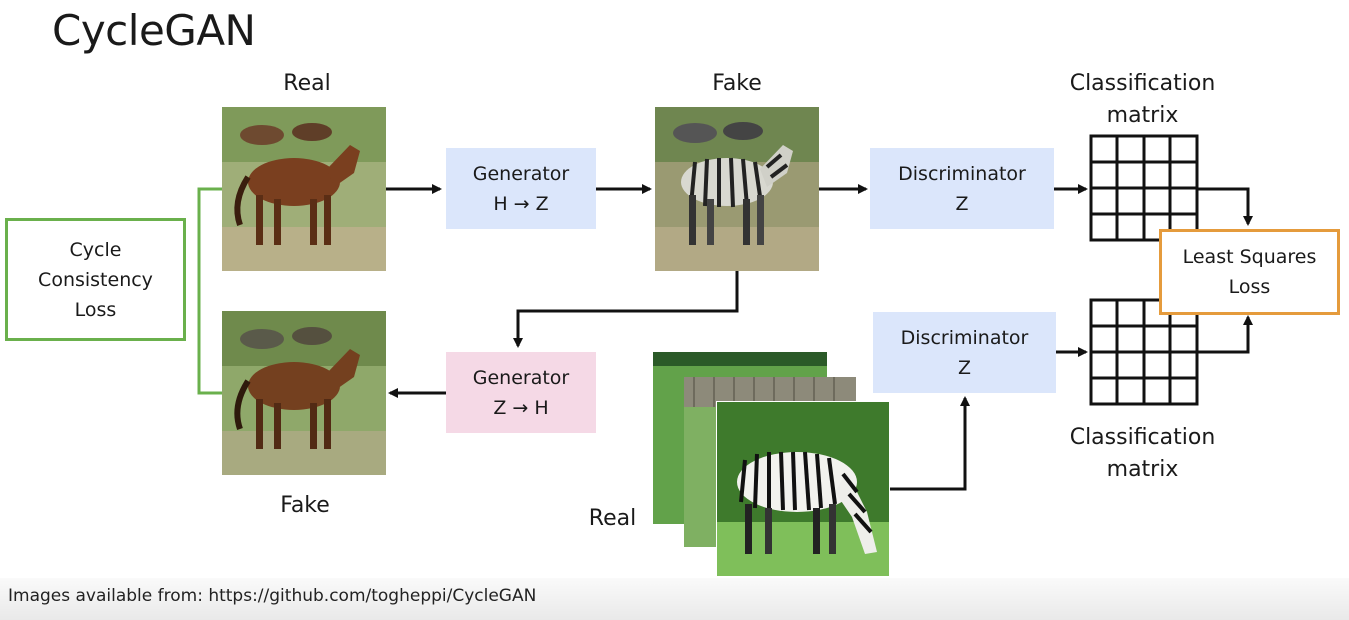 This screenshot has width=1349, height=620. What do you see at coordinates (1142, 453) in the screenshot?
I see `label-classification-bottom: Classification matrix` at bounding box center [1142, 453].